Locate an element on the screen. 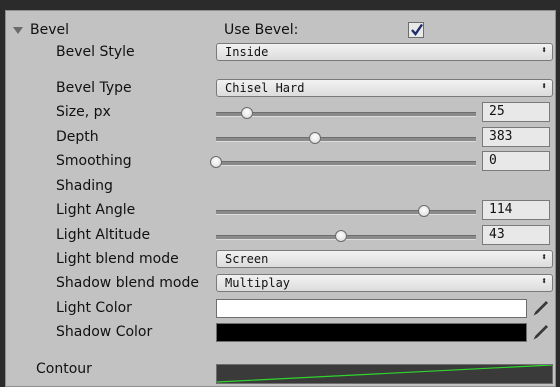 The image size is (560, 387). bevel-style-value: Inside is located at coordinates (247, 52).